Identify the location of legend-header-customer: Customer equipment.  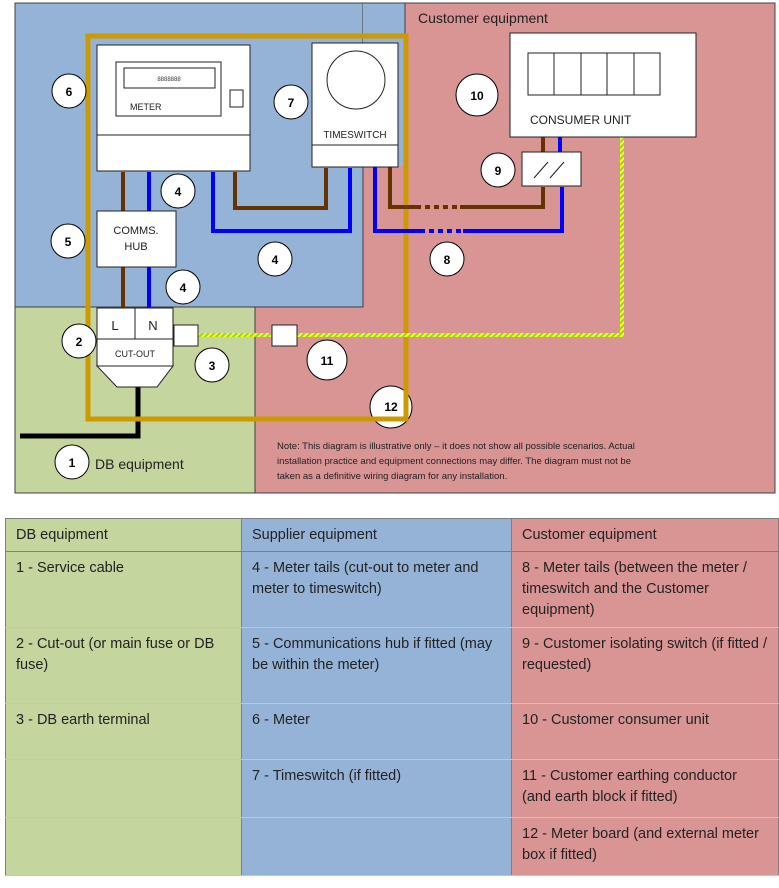
(645, 535).